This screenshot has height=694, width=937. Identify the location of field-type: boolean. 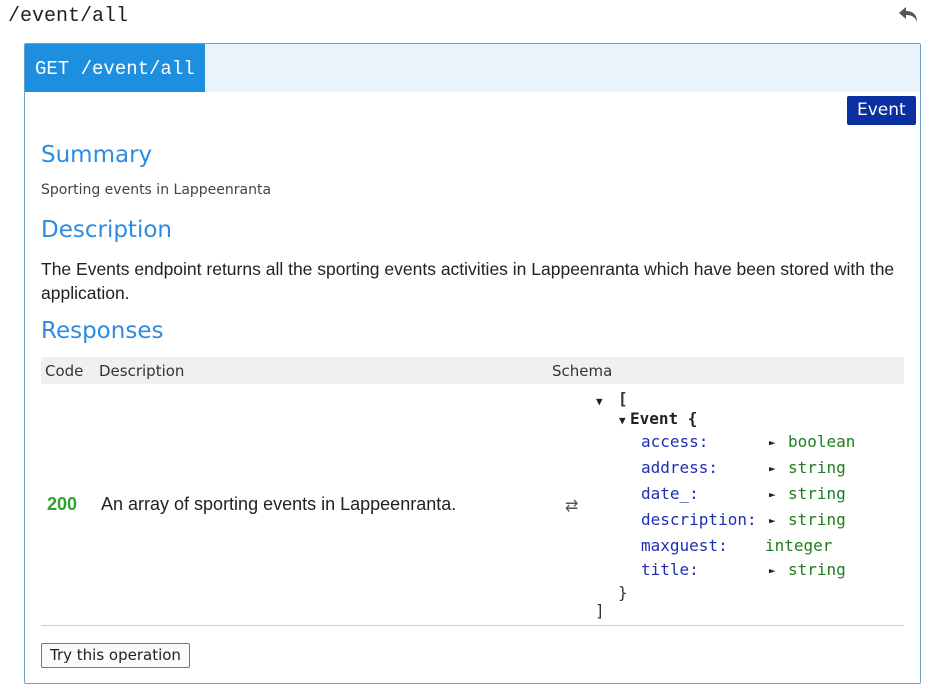
(822, 441).